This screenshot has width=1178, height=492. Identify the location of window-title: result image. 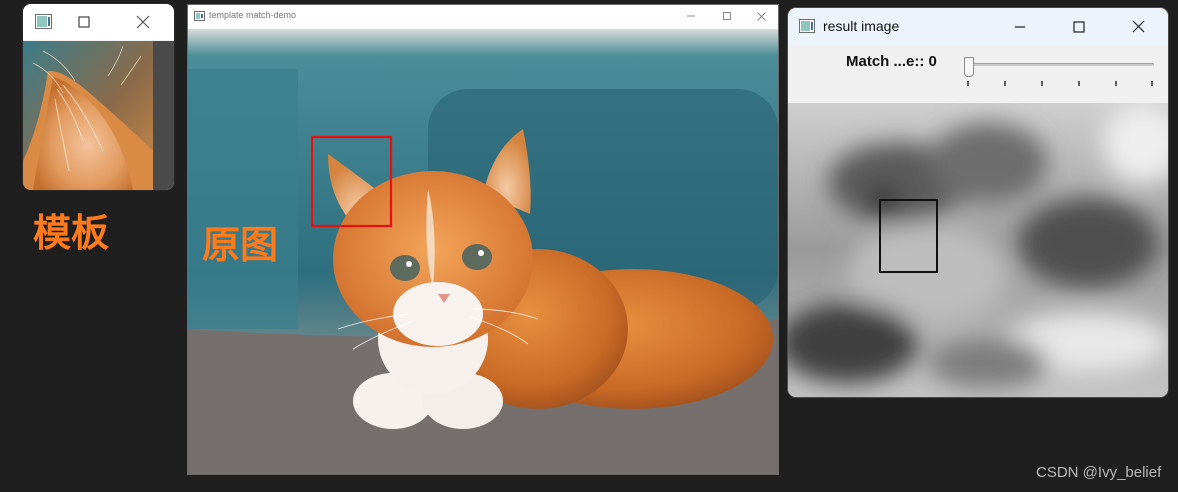
(861, 26).